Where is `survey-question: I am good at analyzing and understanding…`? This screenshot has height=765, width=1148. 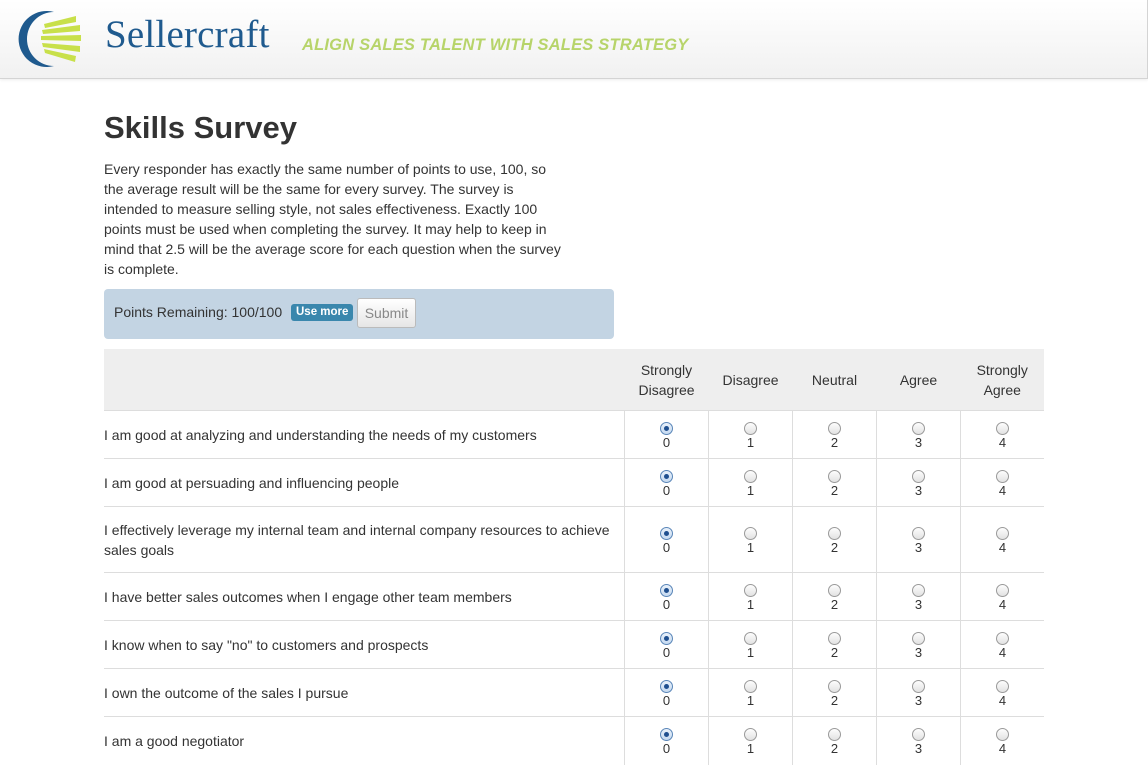
survey-question: I am good at analyzing and understanding… is located at coordinates (364, 434).